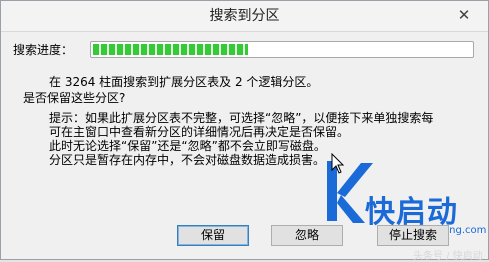 This screenshot has width=489, height=262. I want to click on progress-label: 搜索进度：, so click(43, 50).